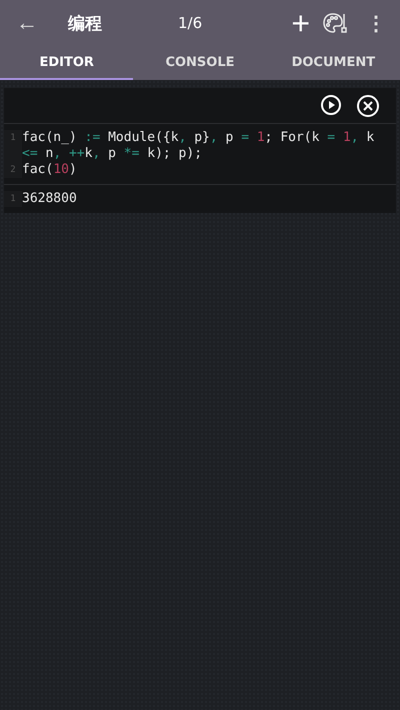  Describe the element at coordinates (13, 170) in the screenshot. I see `line-number: 2` at that location.